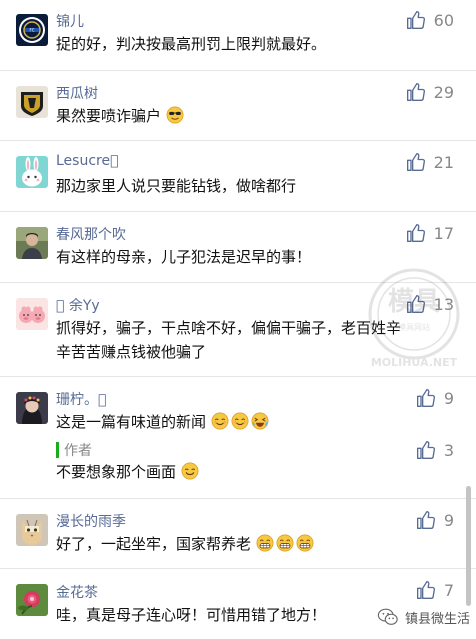 Image resolution: width=476 pixels, height=639 pixels. I want to click on comment-text: 捉的好，判决按最高刑罚上限判就最好。, so click(191, 44).